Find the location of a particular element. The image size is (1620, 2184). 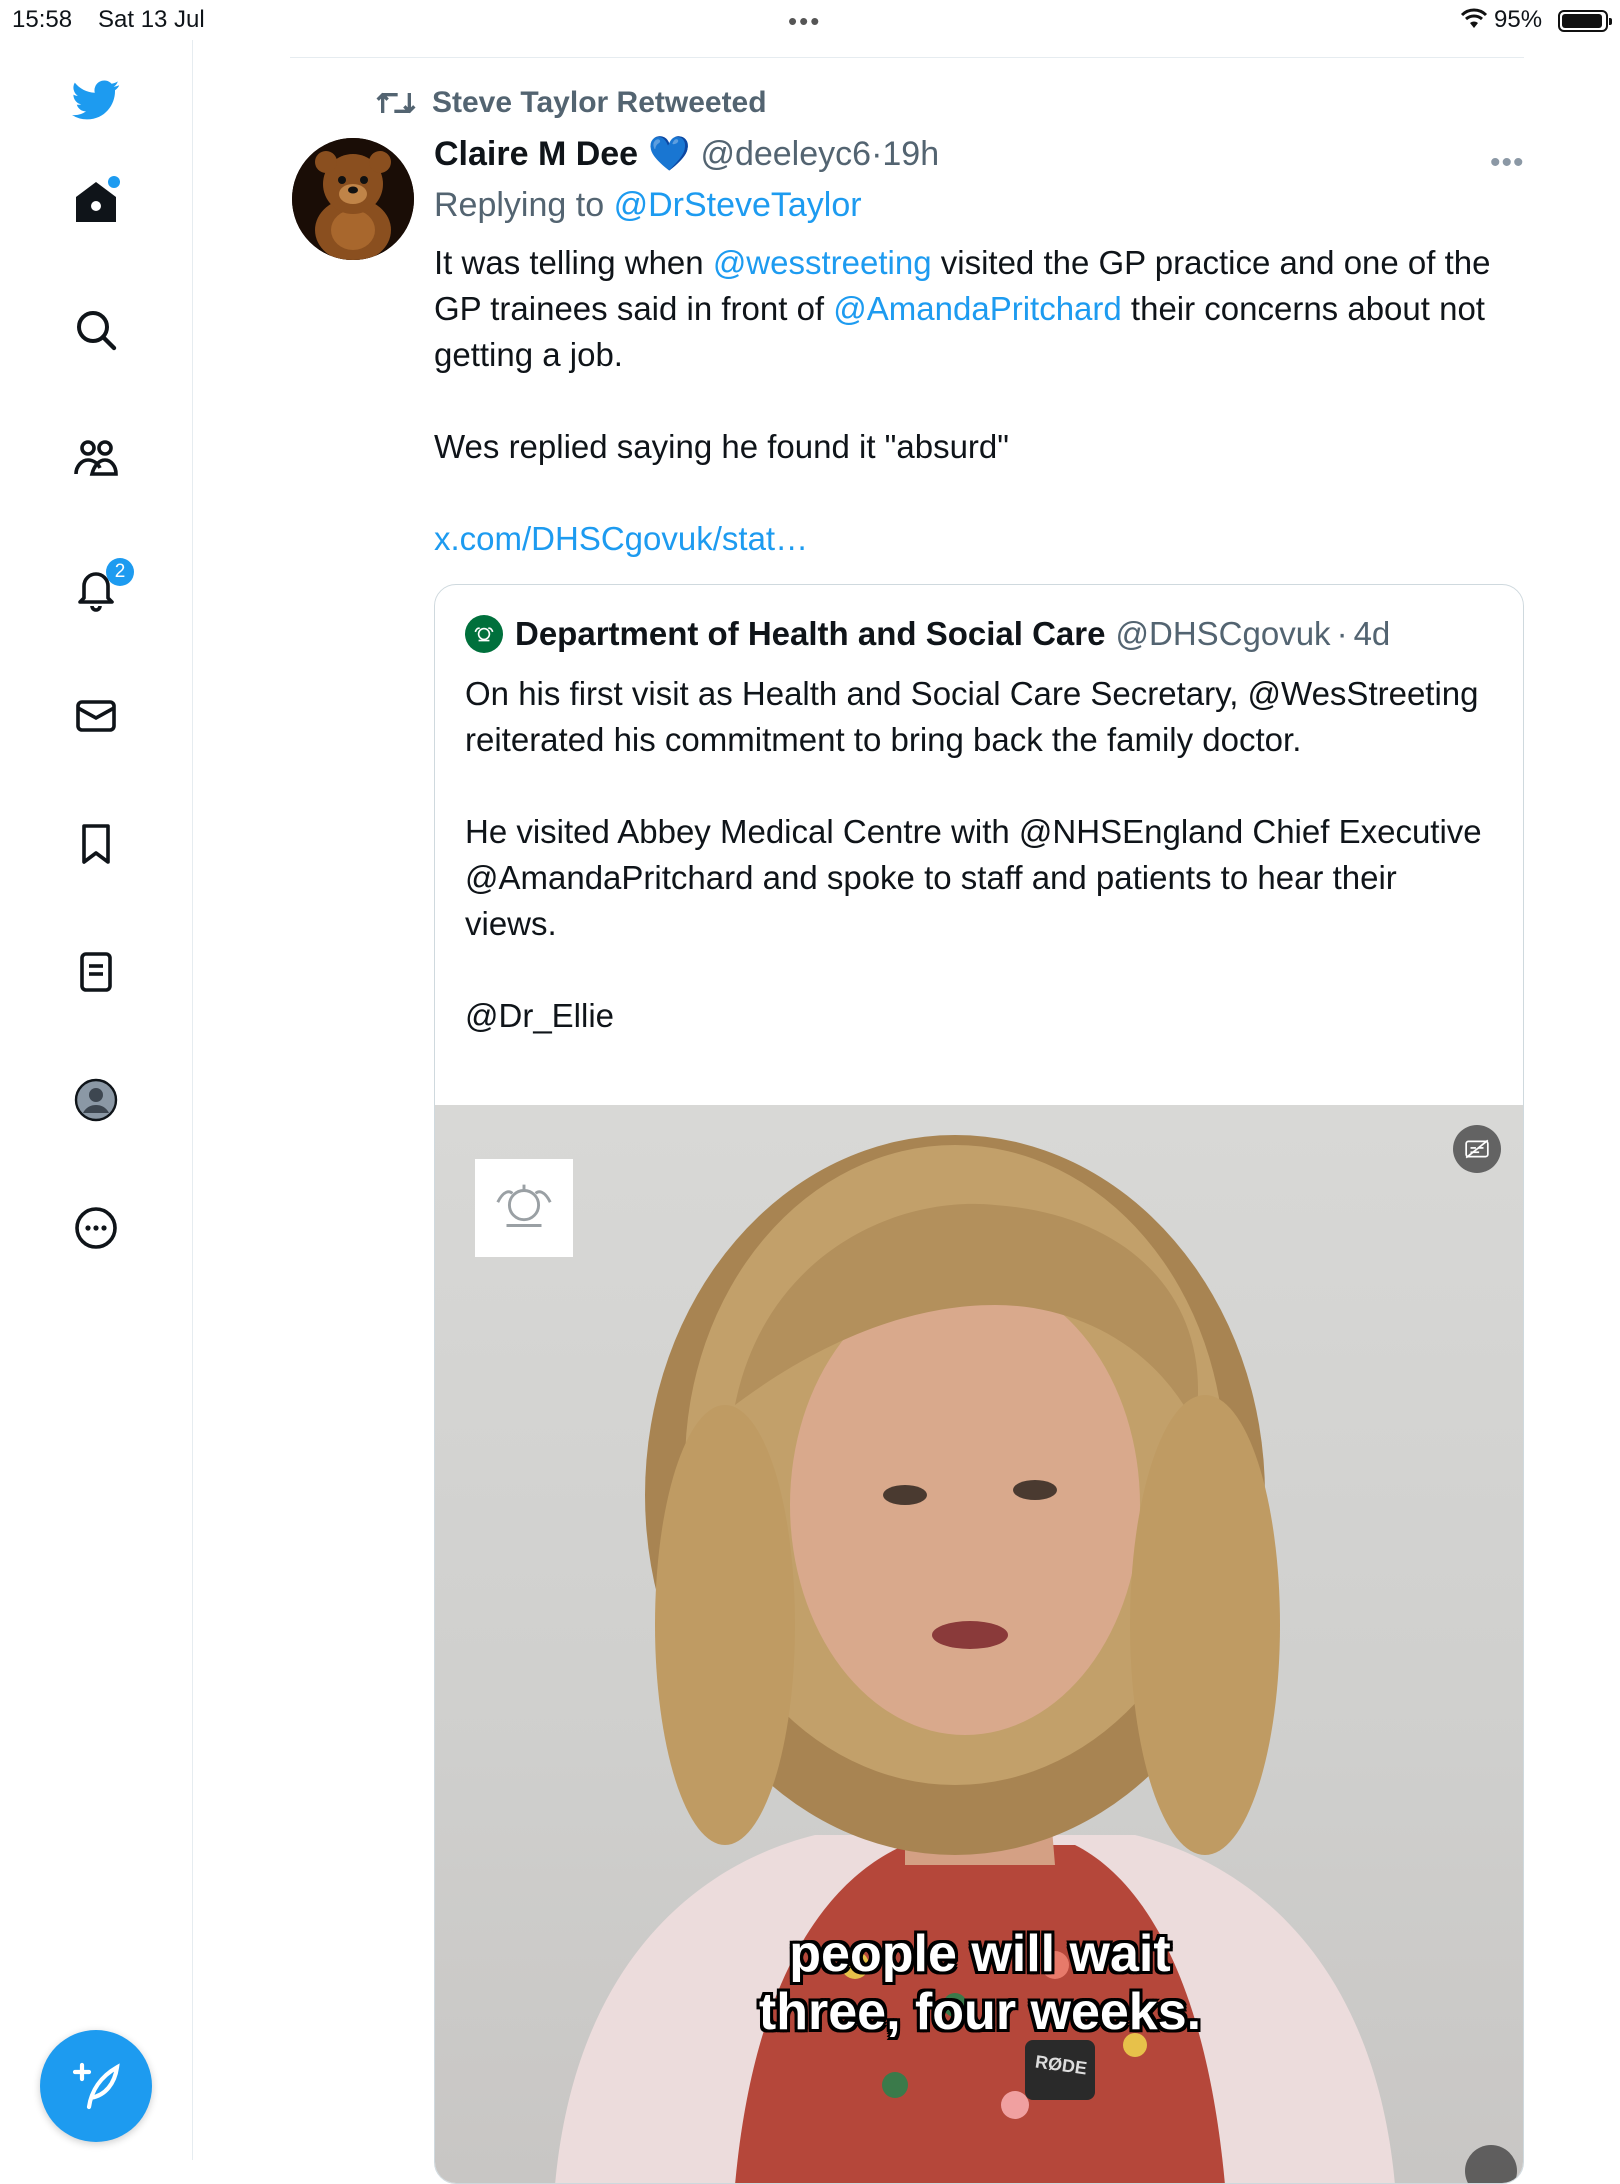

blue-heart-emoji: 💙 is located at coordinates (669, 154).